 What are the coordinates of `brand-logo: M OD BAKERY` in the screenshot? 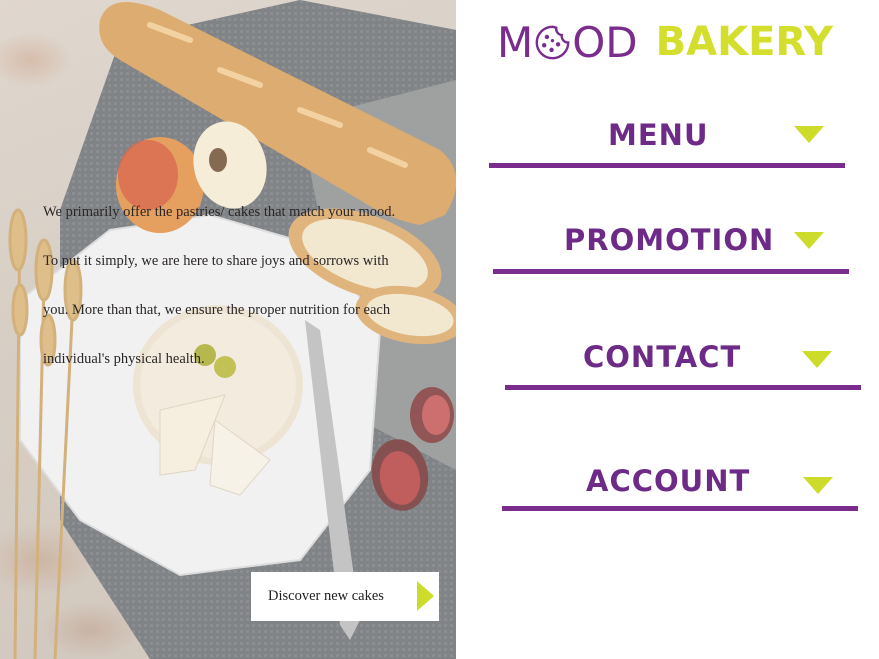 It's located at (665, 42).